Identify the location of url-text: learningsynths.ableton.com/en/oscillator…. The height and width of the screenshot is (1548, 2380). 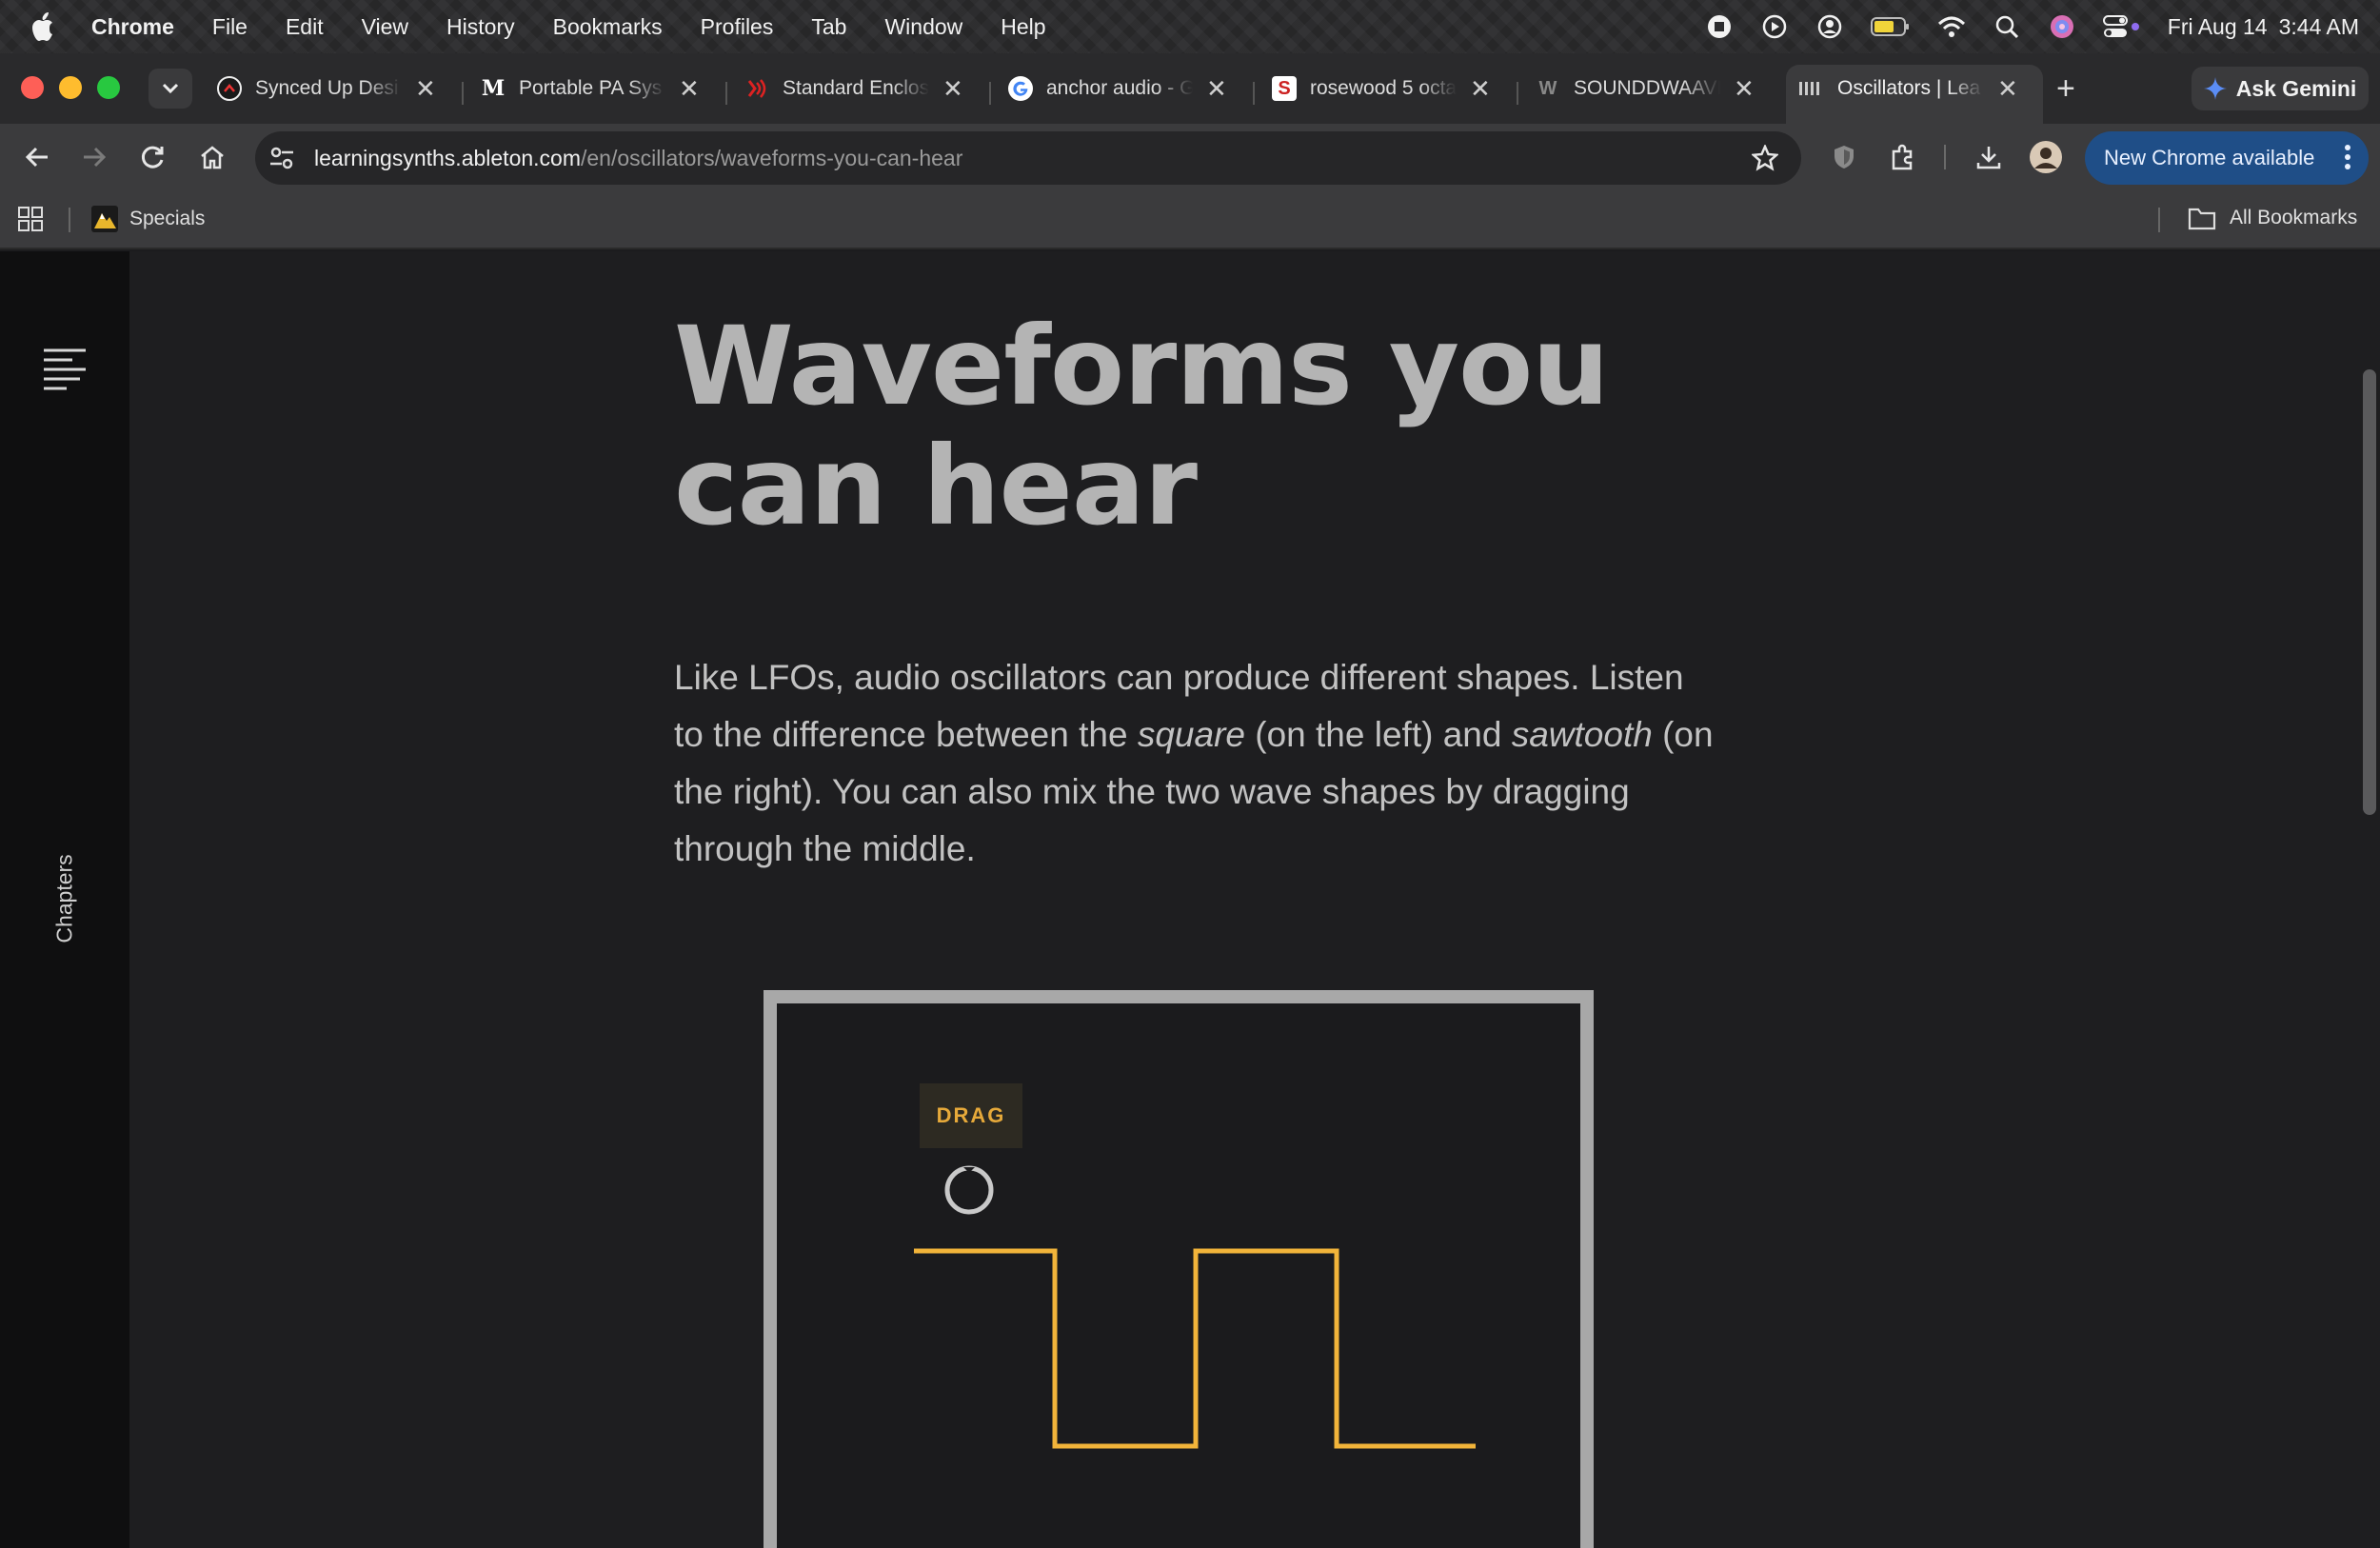
(638, 158).